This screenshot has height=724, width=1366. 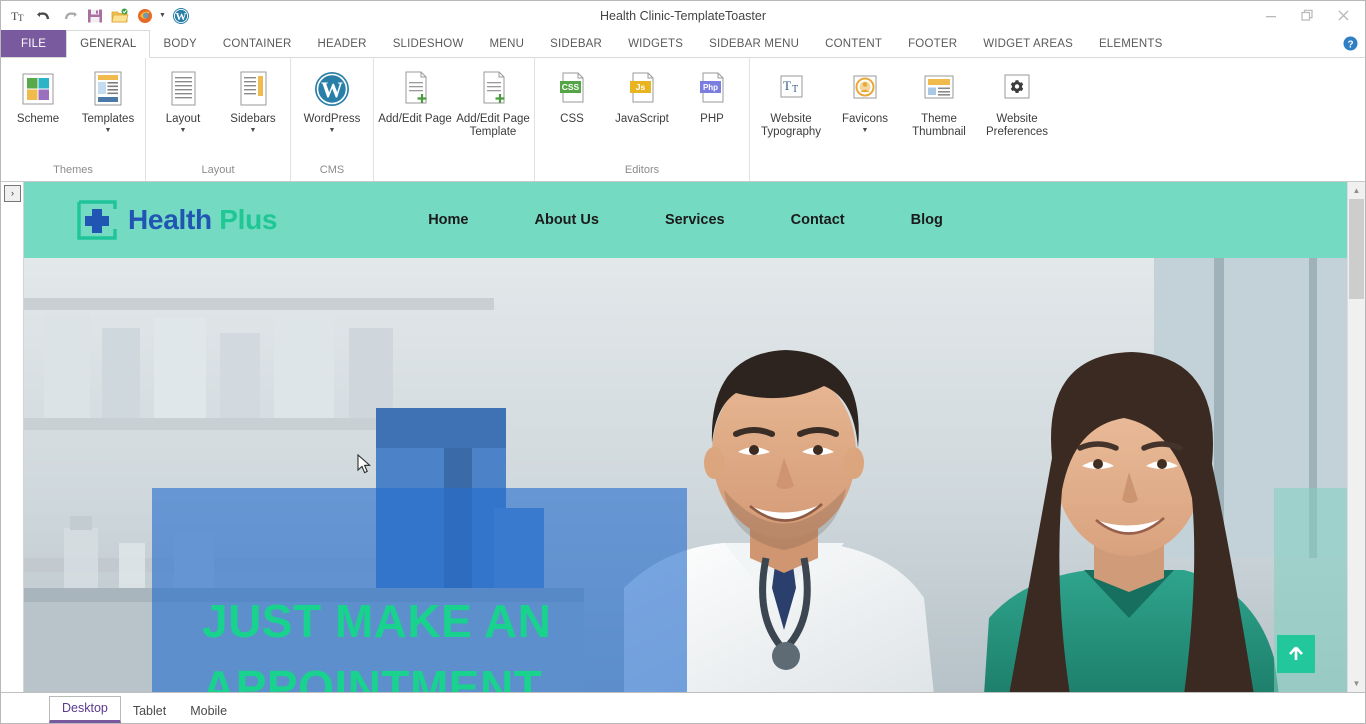 I want to click on device-tab-tablet: Tablet, so click(x=149, y=711).